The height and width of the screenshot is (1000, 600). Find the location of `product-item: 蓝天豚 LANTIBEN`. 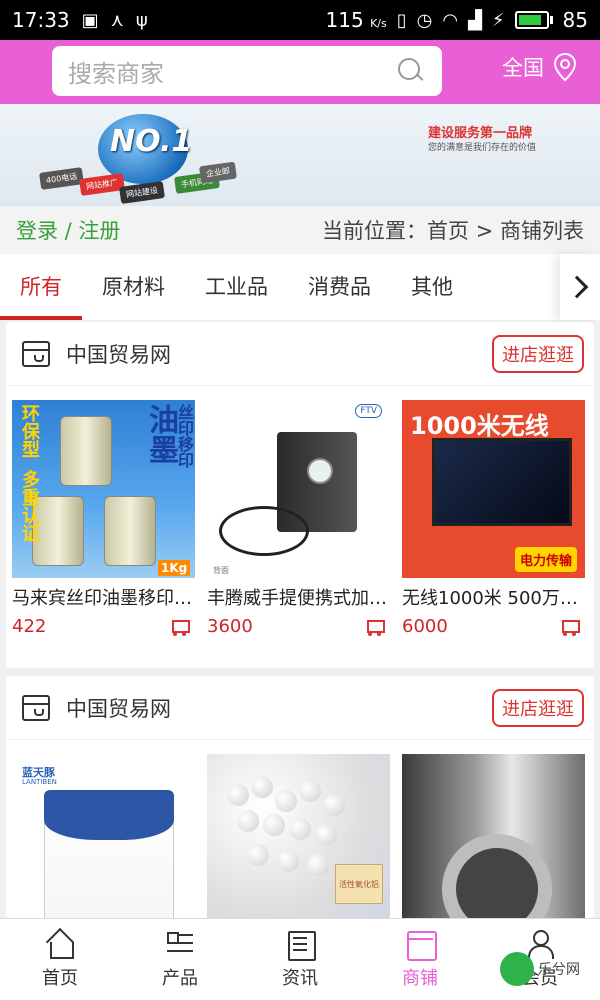

product-item: 蓝天豚 LANTIBEN is located at coordinates (103, 836).